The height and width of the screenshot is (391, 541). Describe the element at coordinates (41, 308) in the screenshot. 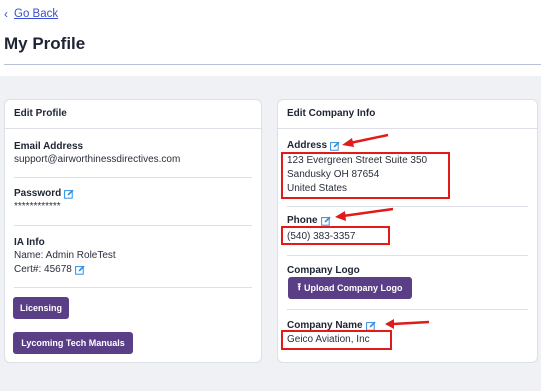

I see `licensing-button: Licensing` at that location.